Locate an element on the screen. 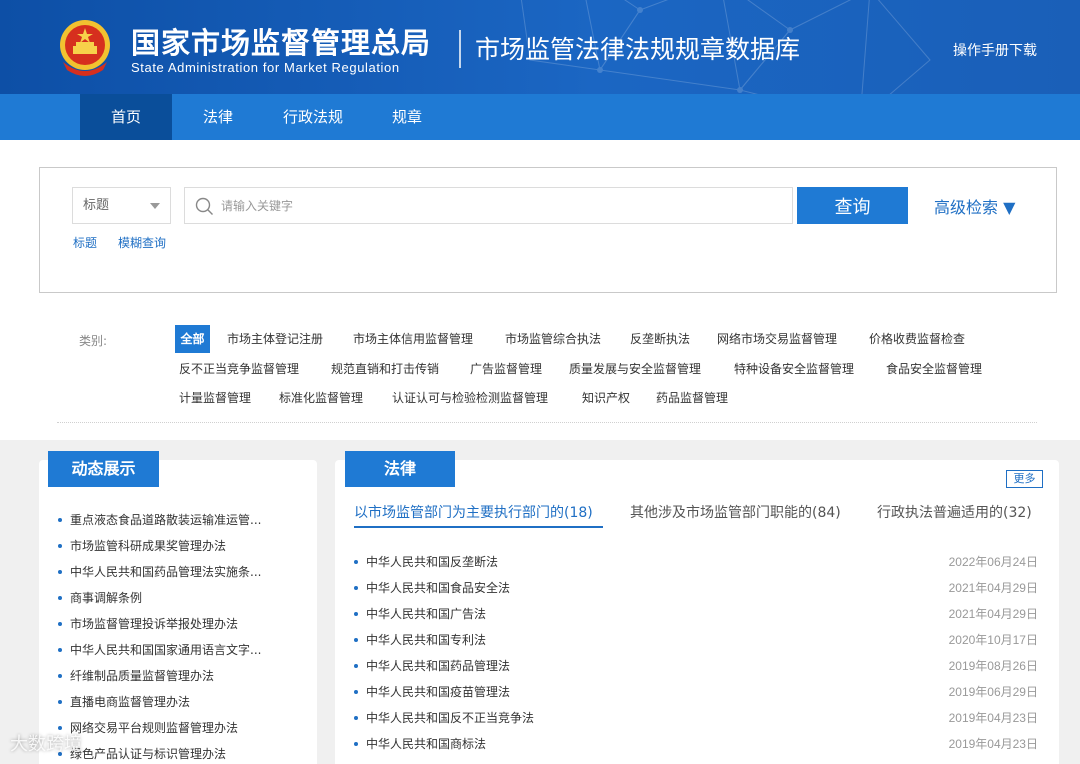 This screenshot has width=1080, height=764. law-name-label: 中华人民共和国反垄断法 is located at coordinates (432, 562).